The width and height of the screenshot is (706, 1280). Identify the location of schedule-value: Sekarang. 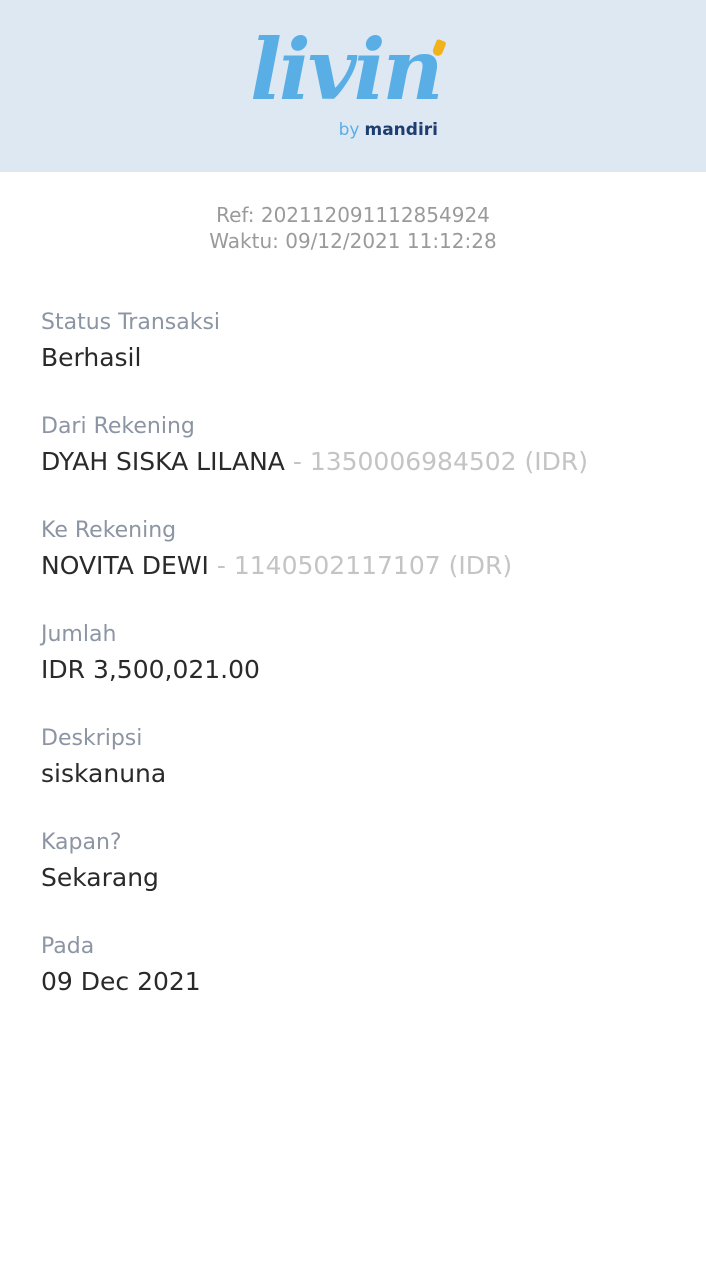
(100, 877).